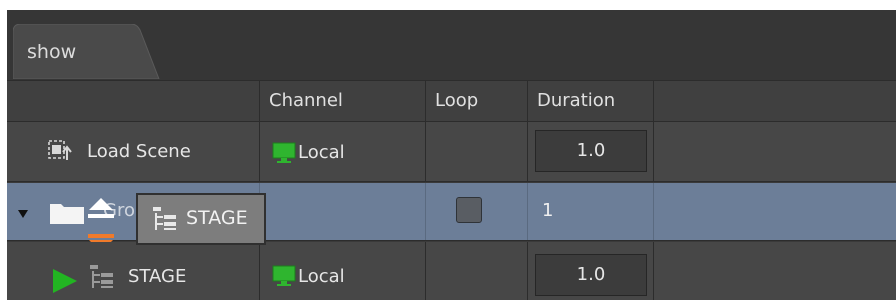 The height and width of the screenshot is (300, 896). Describe the element at coordinates (217, 218) in the screenshot. I see `drag-label: STAGE` at that location.